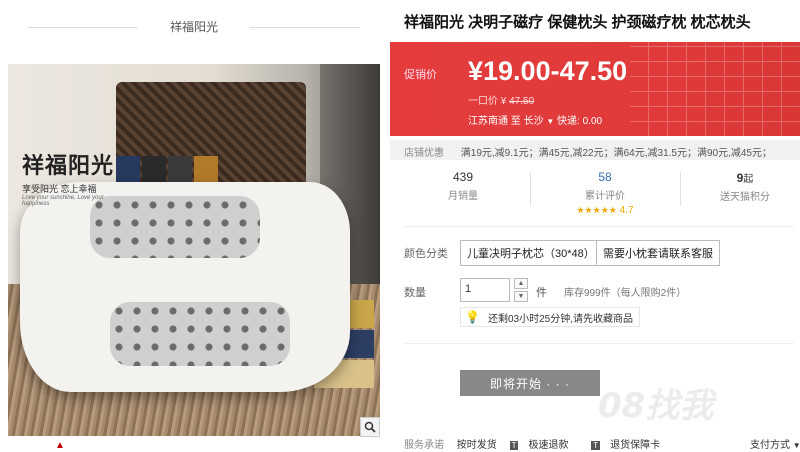  What do you see at coordinates (485, 290) in the screenshot?
I see `quantity-input: 1` at bounding box center [485, 290].